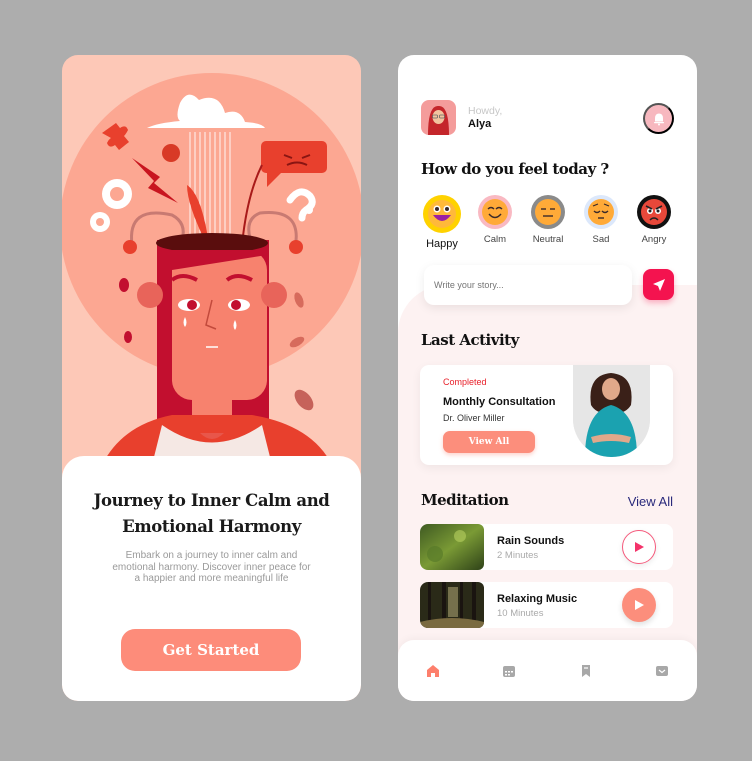  Describe the element at coordinates (537, 599) in the screenshot. I see `meditation-title-text: Relaxing Music` at that location.